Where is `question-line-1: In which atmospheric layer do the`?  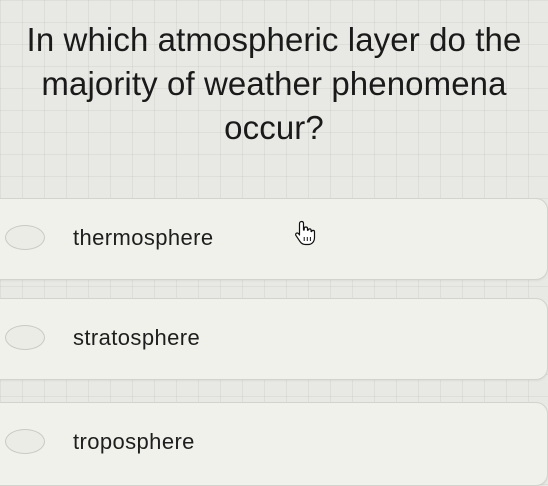 question-line-1: In which atmospheric layer do the is located at coordinates (274, 39).